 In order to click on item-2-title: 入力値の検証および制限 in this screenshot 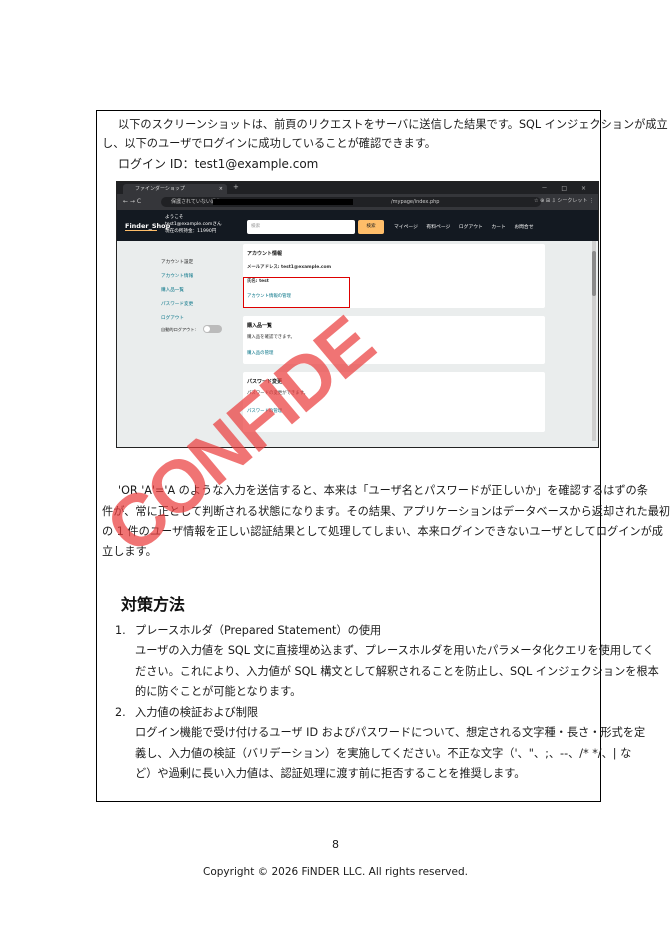, I will do `click(197, 712)`.